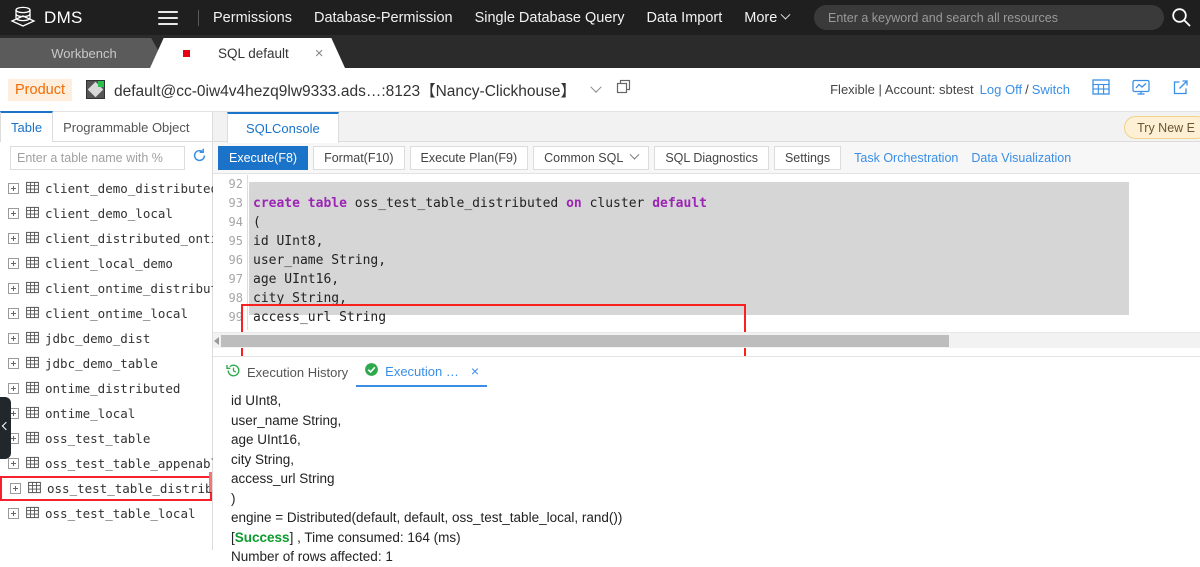  Describe the element at coordinates (27, 126) in the screenshot. I see `tab-table: Table` at that location.